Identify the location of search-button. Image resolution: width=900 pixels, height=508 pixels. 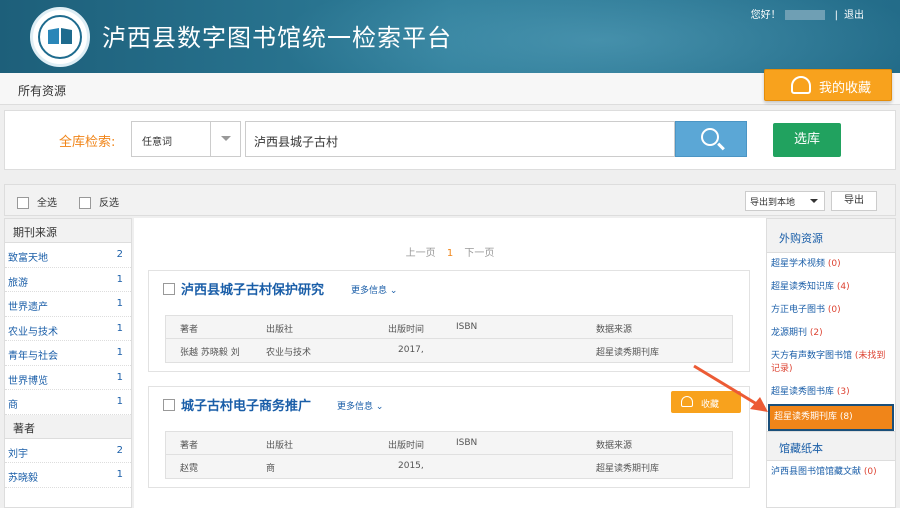
(711, 139).